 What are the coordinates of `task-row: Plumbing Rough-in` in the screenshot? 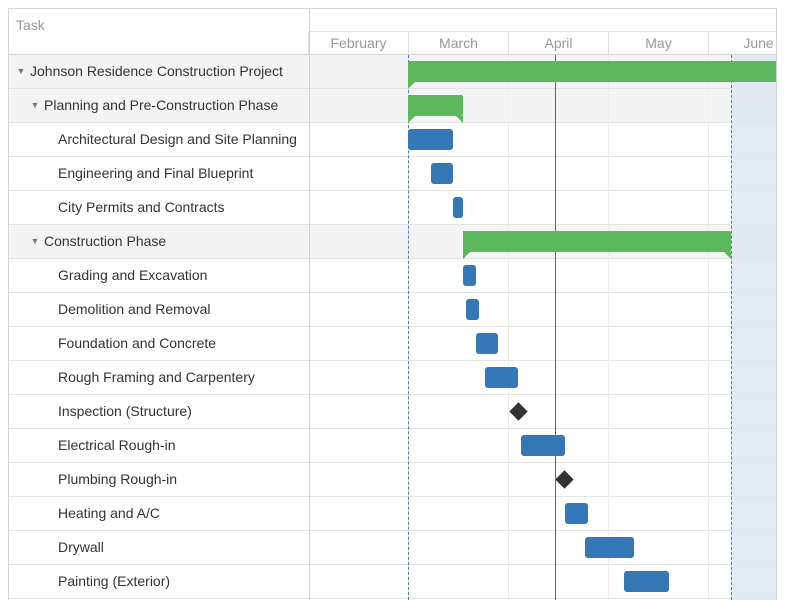 It's located at (159, 480).